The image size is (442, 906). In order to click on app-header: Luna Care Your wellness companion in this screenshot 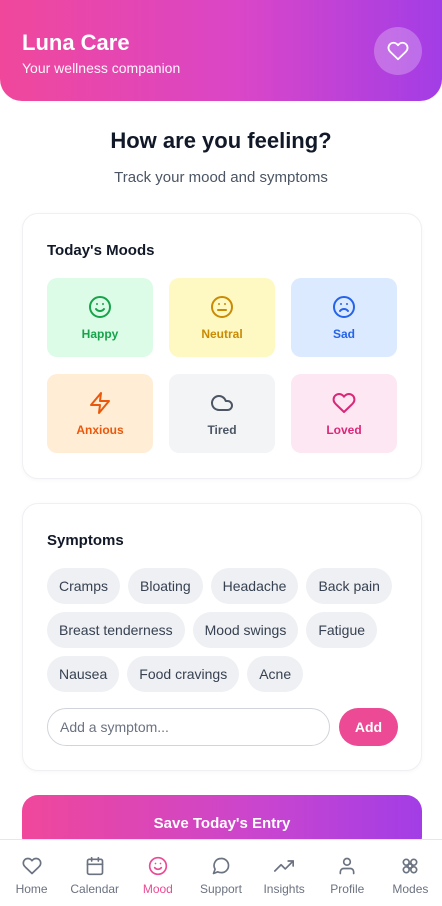, I will do `click(221, 50)`.